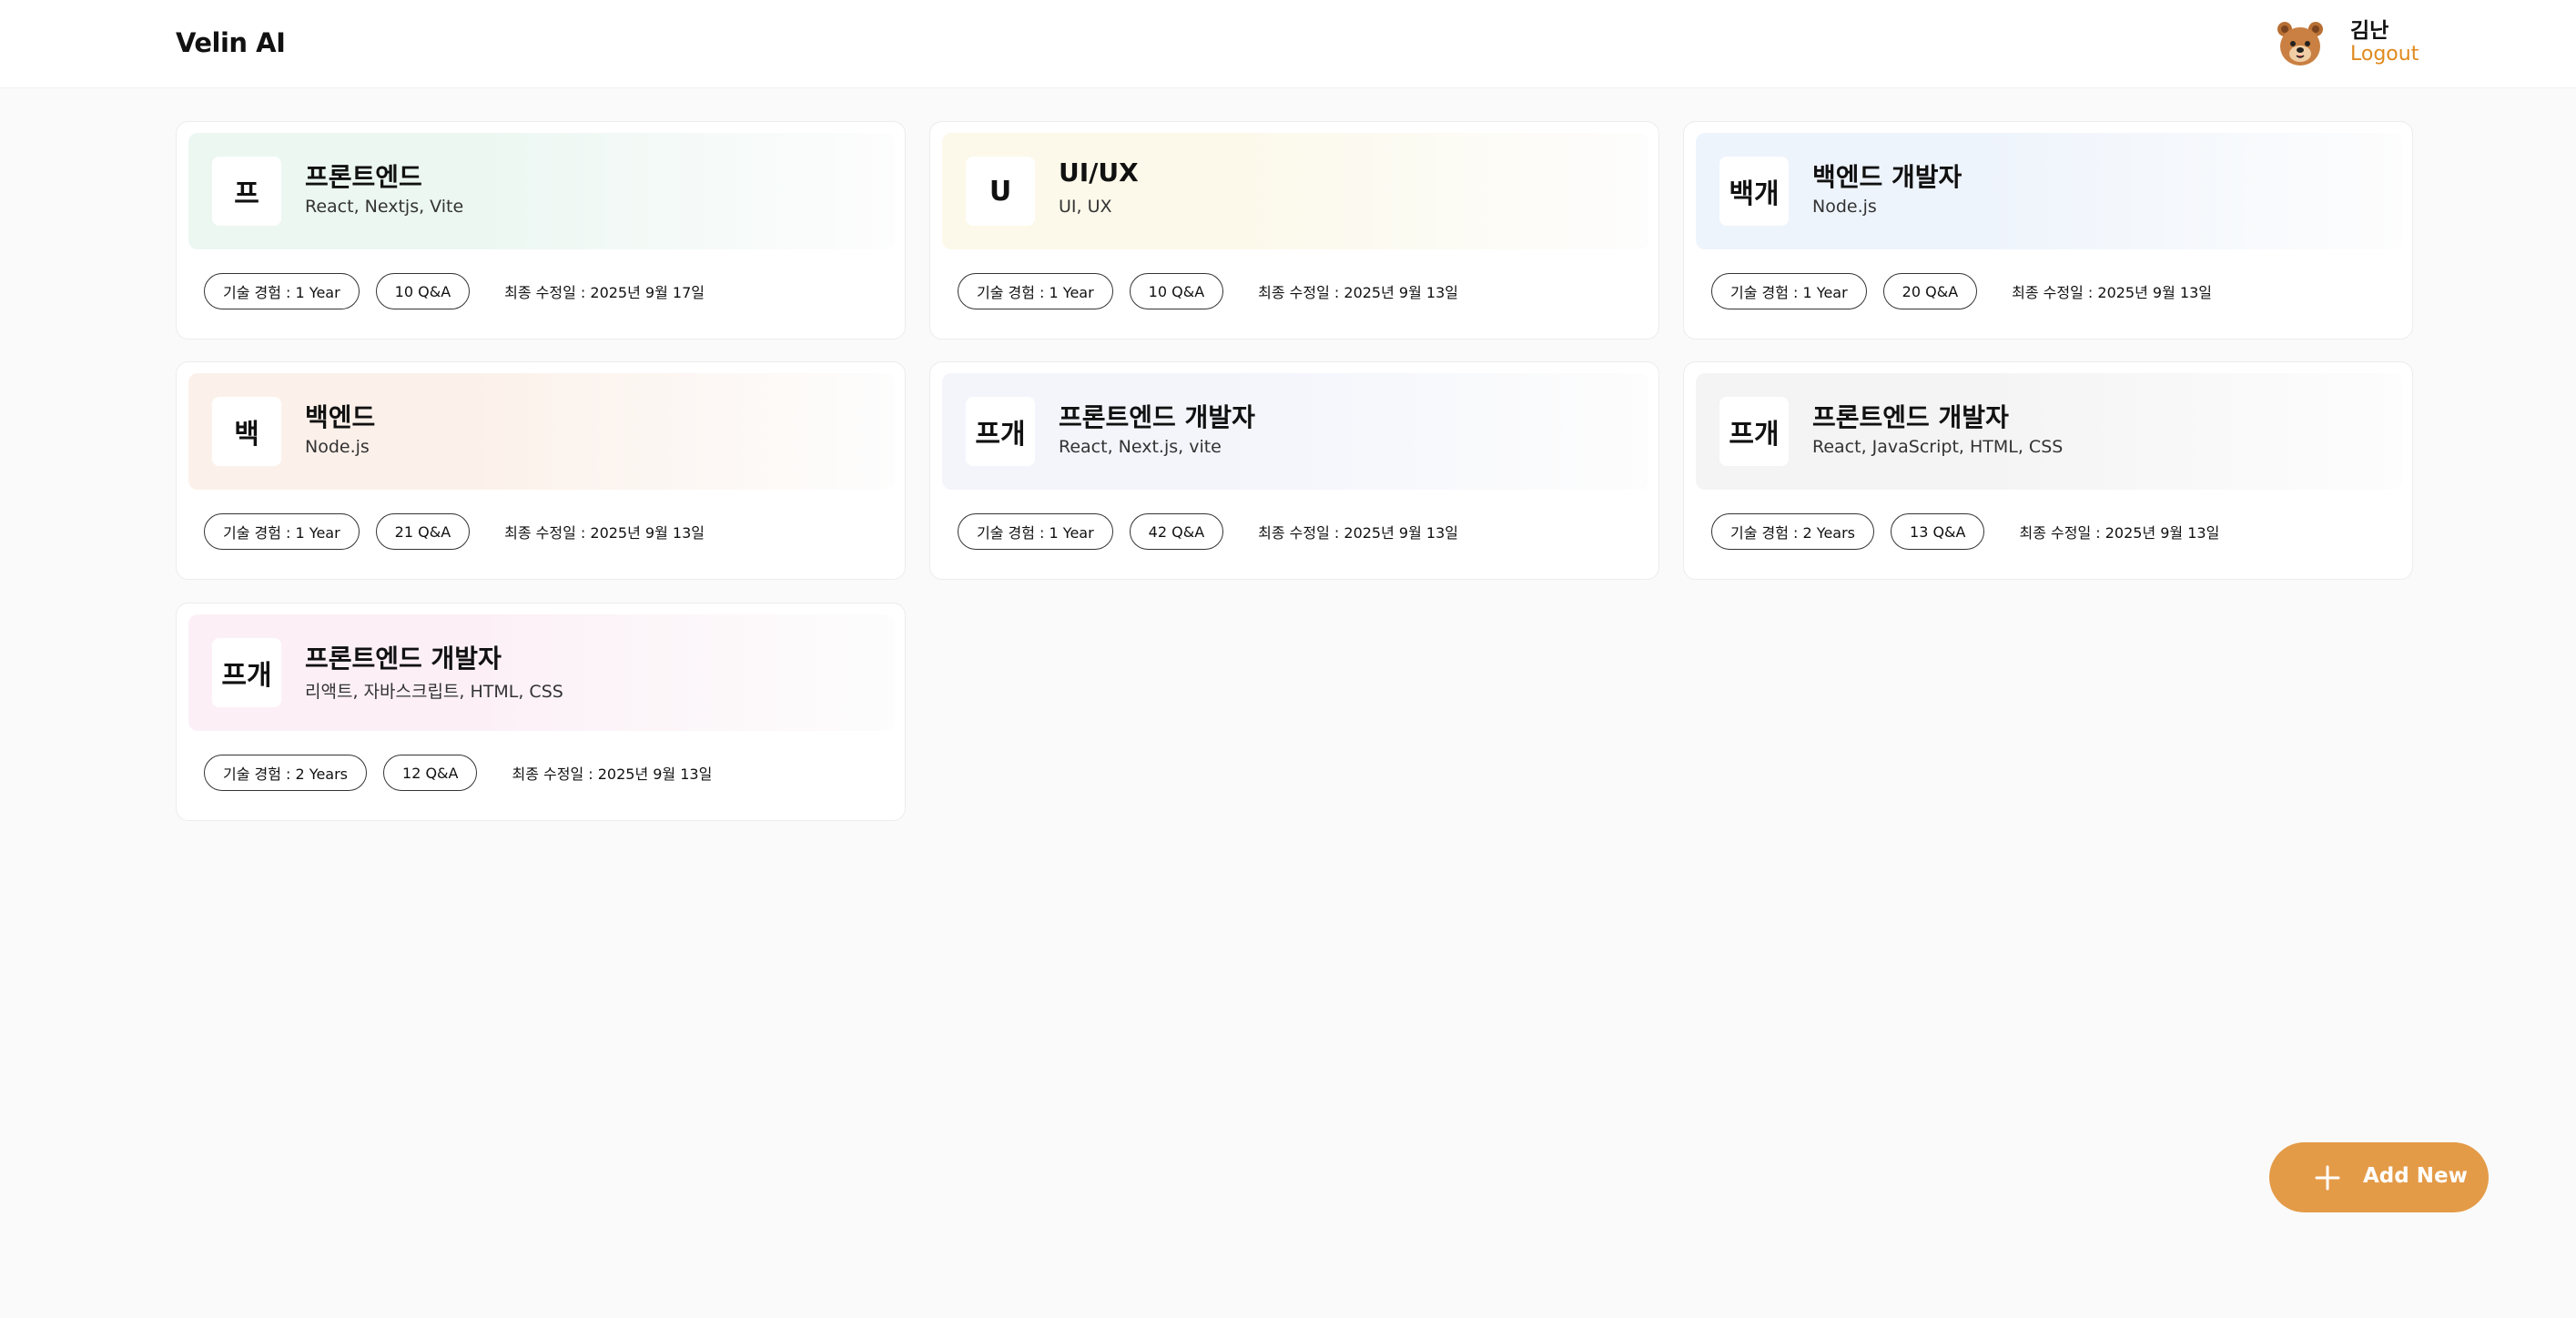 This screenshot has width=2576, height=1318. What do you see at coordinates (541, 191) in the screenshot?
I see `card-header: 프 프론트엔드 React, Nextjs, Vite` at bounding box center [541, 191].